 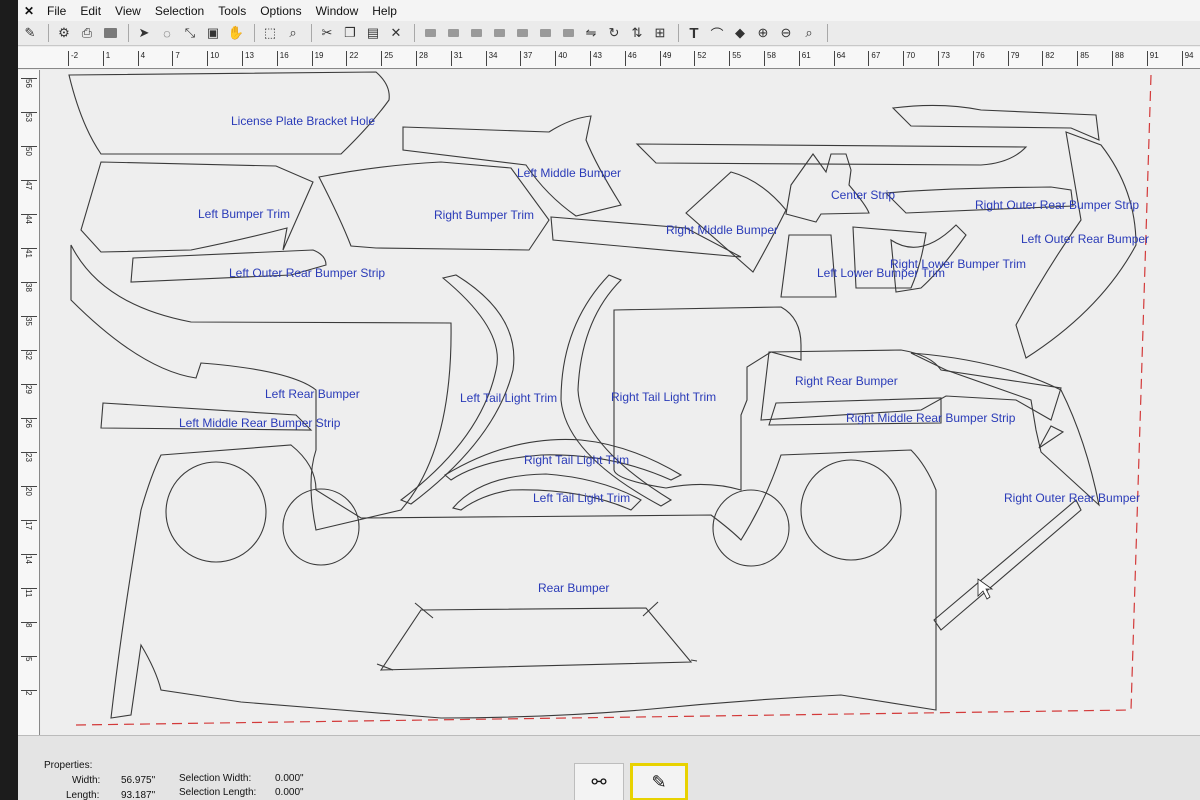 What do you see at coordinates (809, 33) in the screenshot?
I see `zoom-fit-icon: ⌕` at bounding box center [809, 33].